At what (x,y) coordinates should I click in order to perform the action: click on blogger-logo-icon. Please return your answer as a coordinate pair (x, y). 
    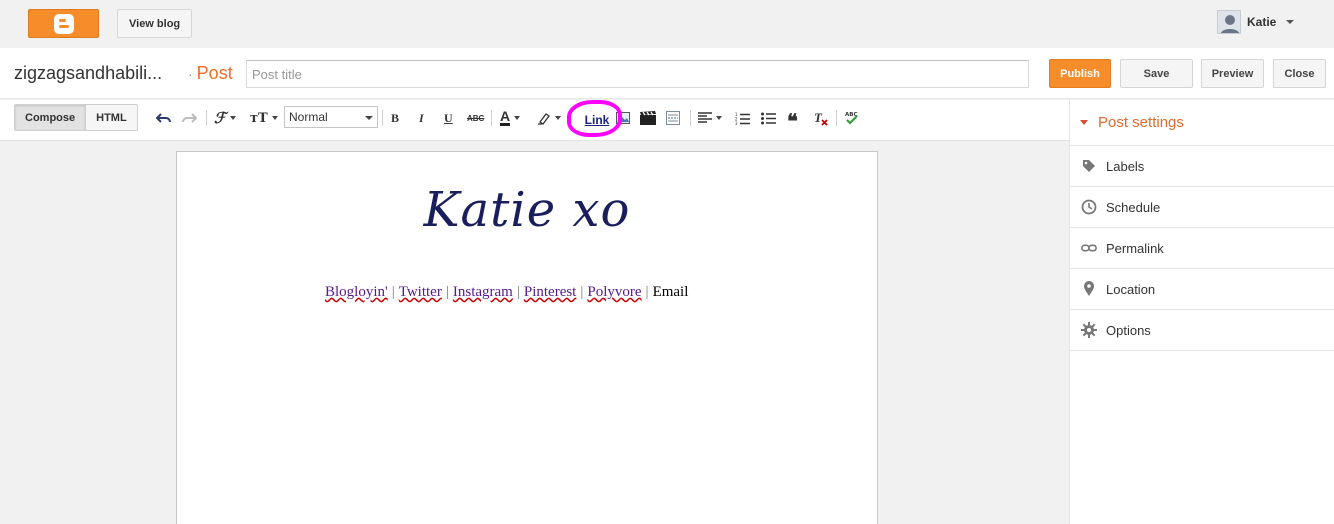
    Looking at the image, I should click on (63, 23).